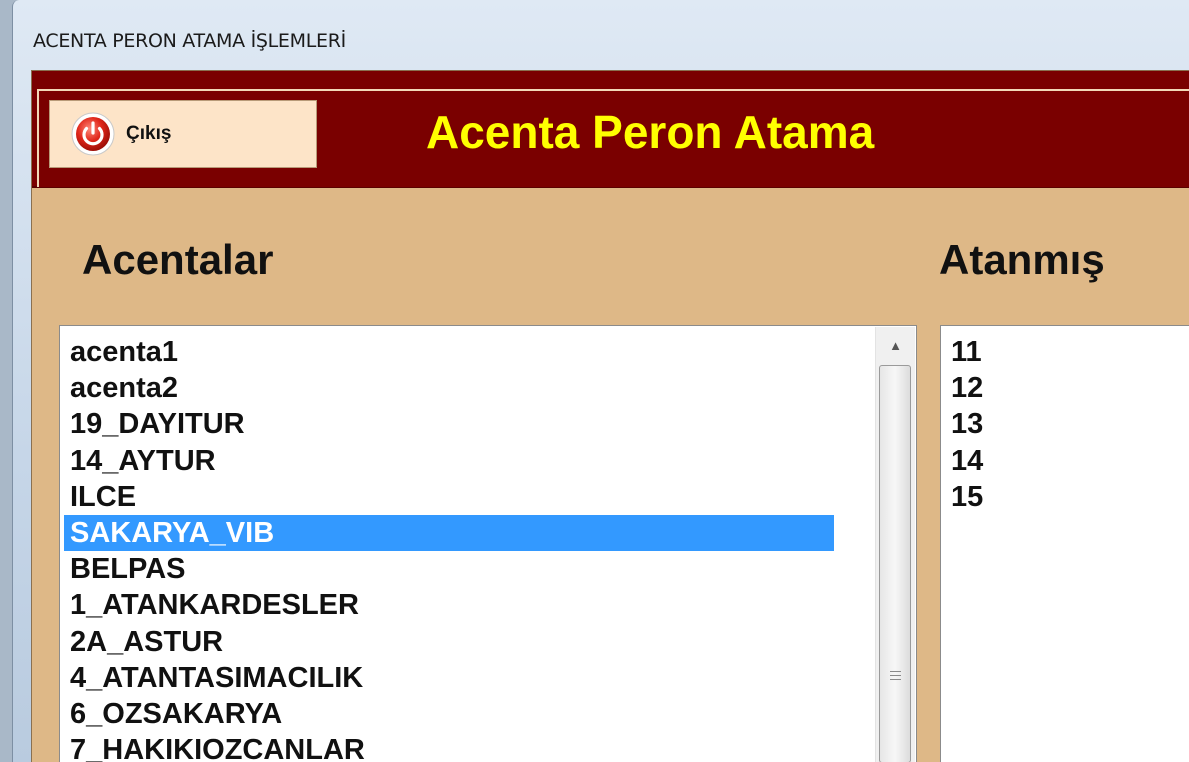  What do you see at coordinates (449, 569) in the screenshot?
I see `list-item: BELPAS` at bounding box center [449, 569].